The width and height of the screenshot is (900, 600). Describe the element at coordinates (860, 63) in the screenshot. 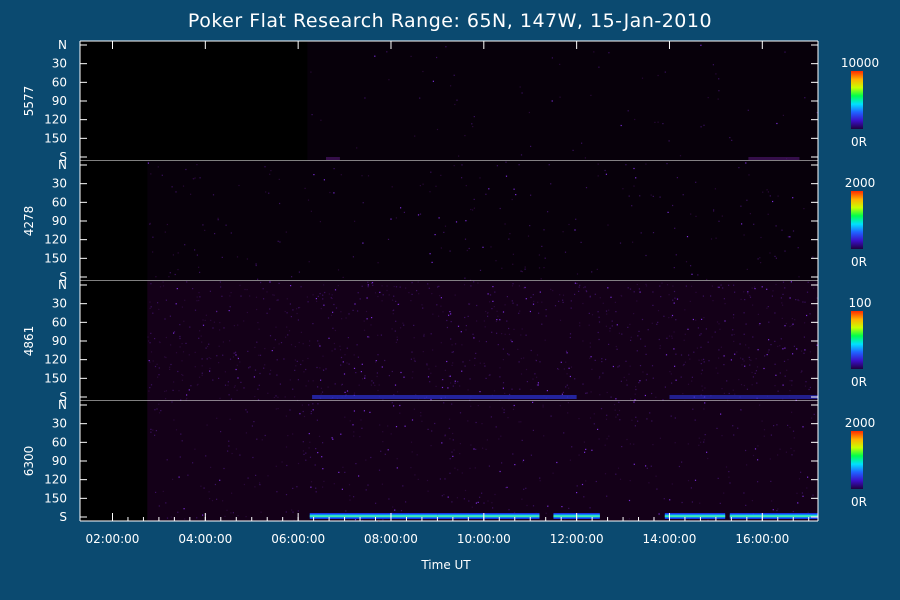

I see `colorbar-max-label: 10000` at that location.